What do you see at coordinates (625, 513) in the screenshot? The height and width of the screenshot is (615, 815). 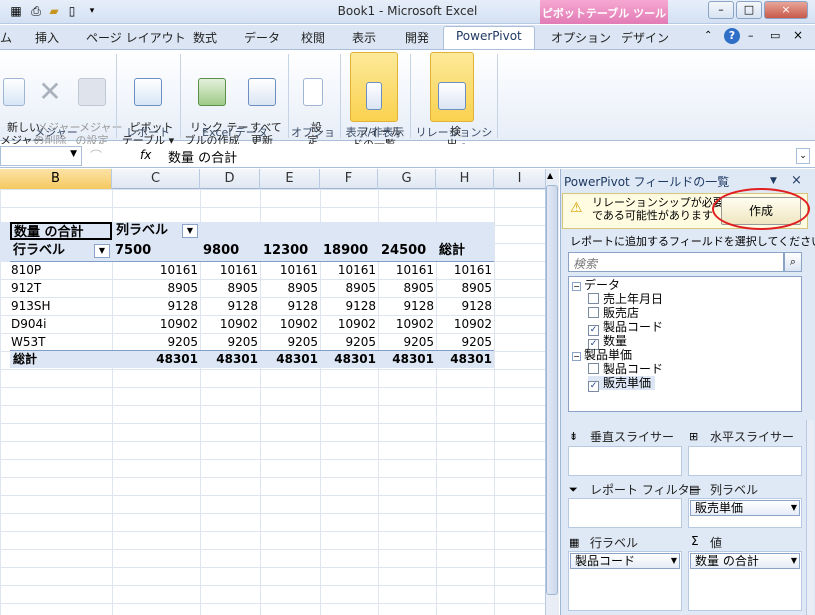 I see `report-filter-zone` at bounding box center [625, 513].